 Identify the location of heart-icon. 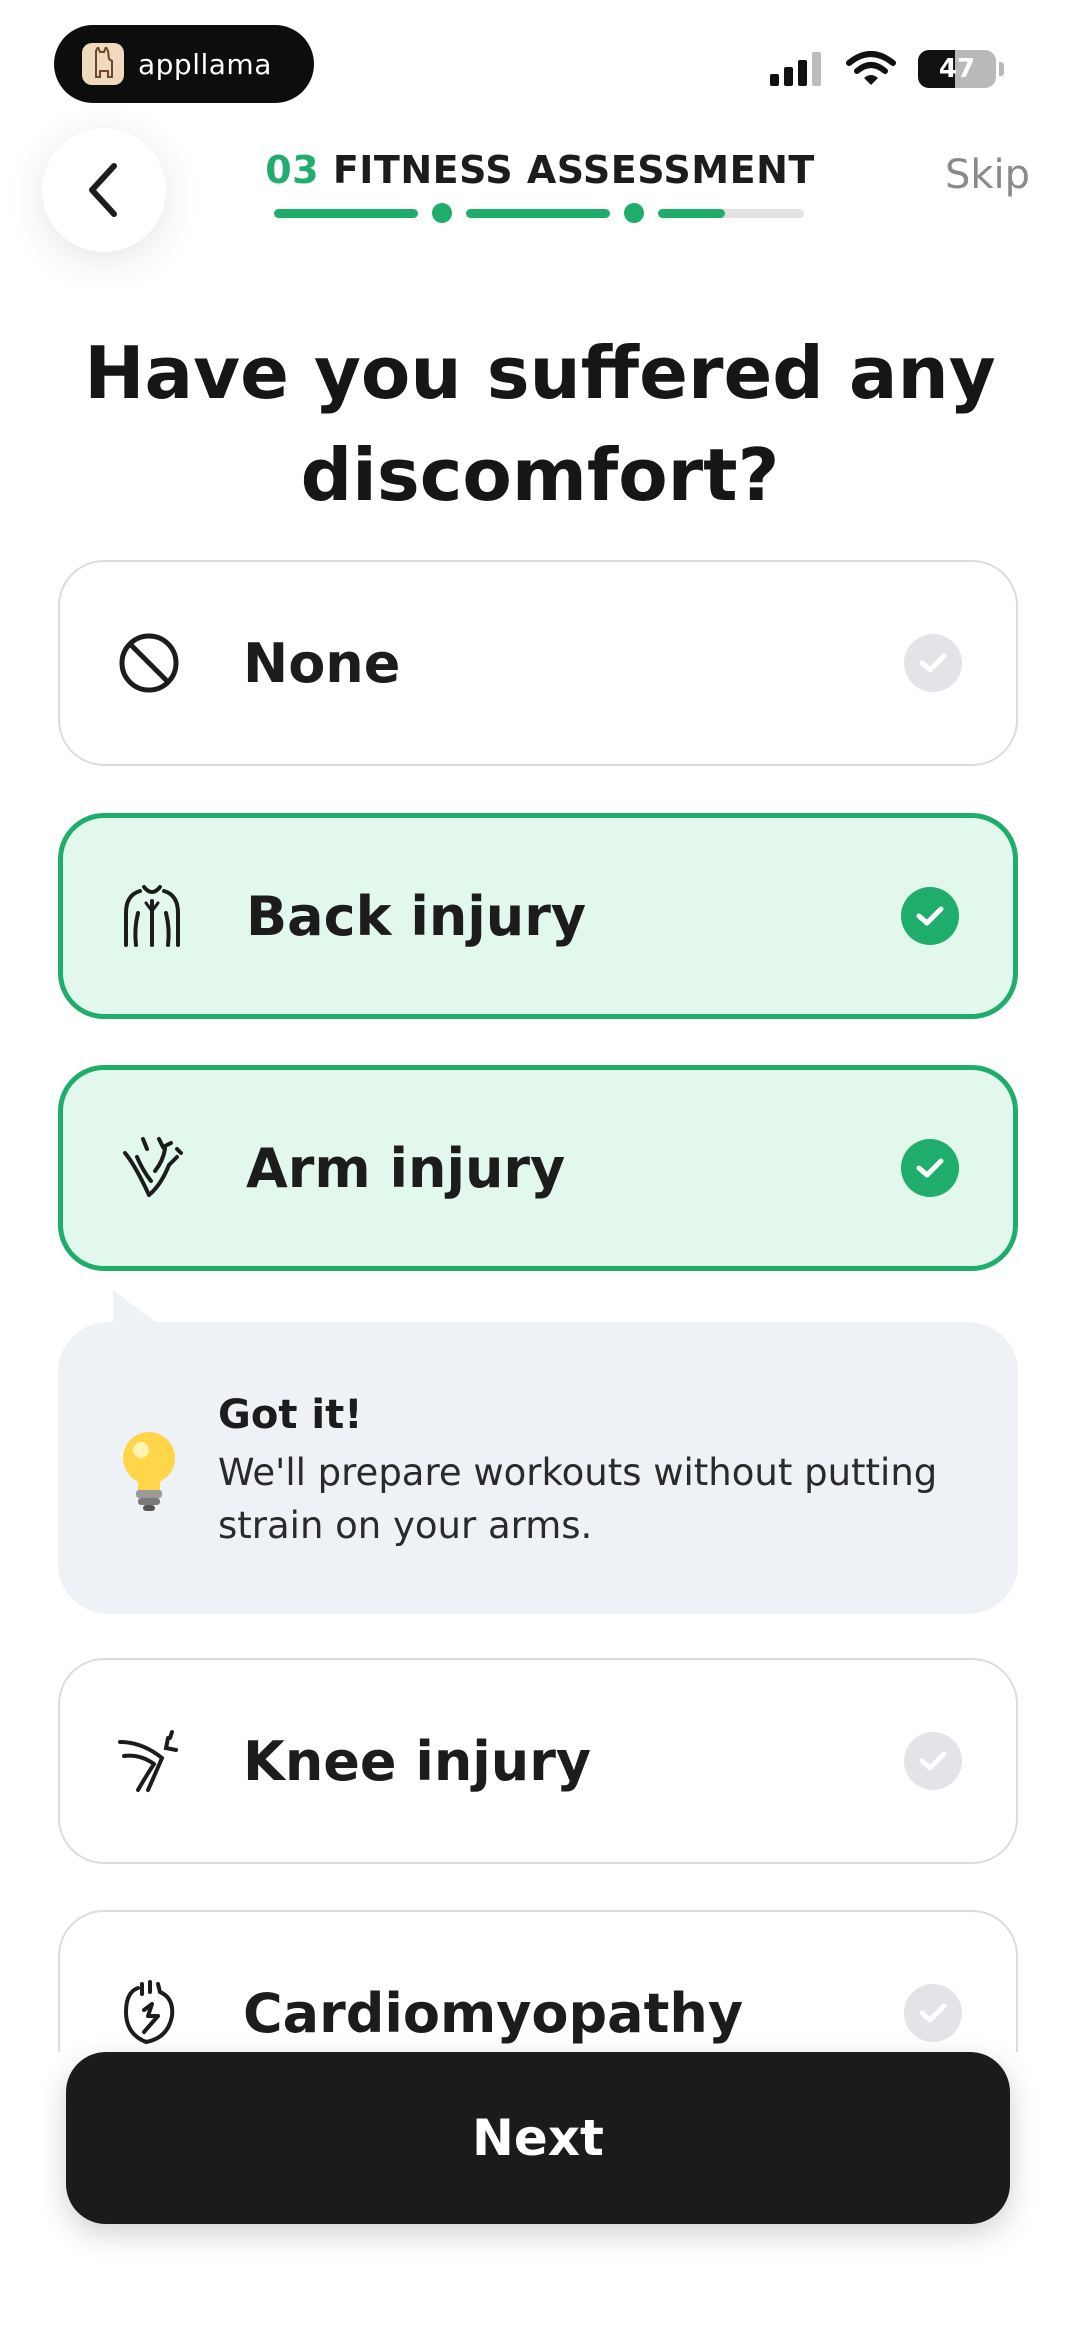
(149, 2013).